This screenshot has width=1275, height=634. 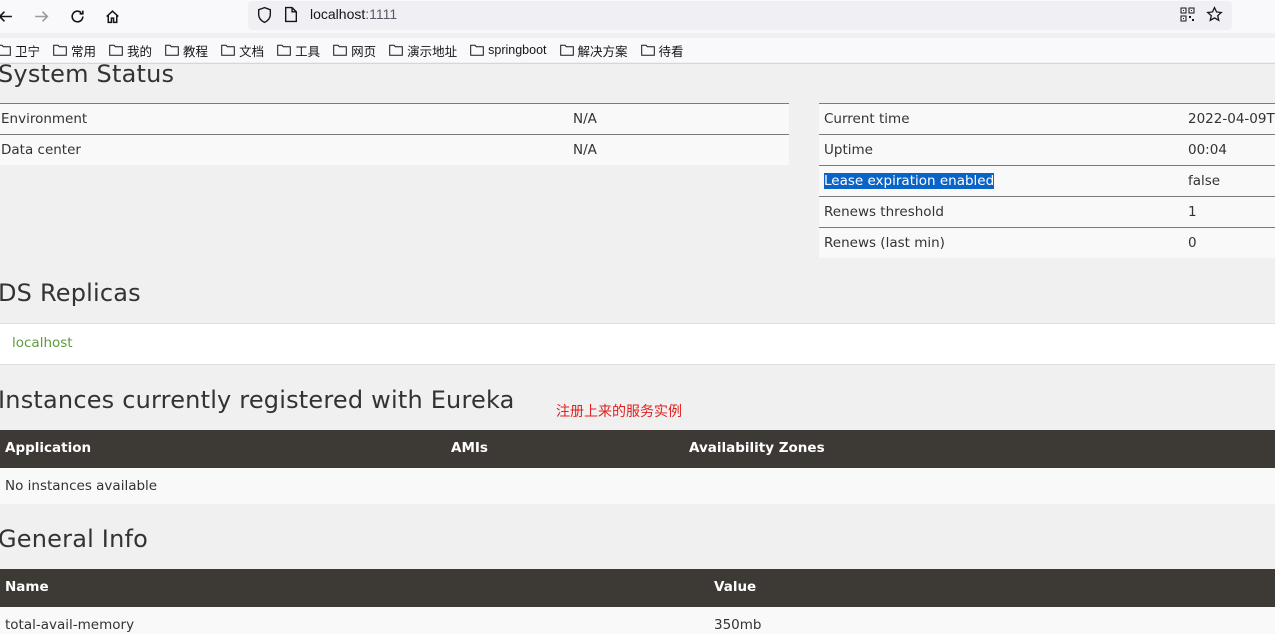 I want to click on row-value: false, so click(x=1204, y=181).